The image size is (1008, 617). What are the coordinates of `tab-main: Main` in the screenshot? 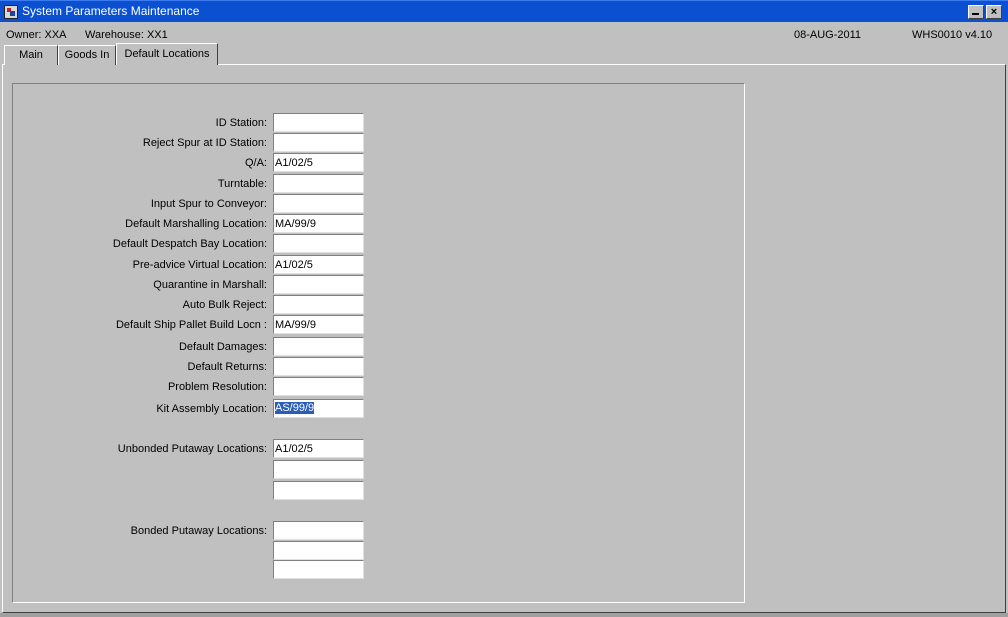 It's located at (31, 55).